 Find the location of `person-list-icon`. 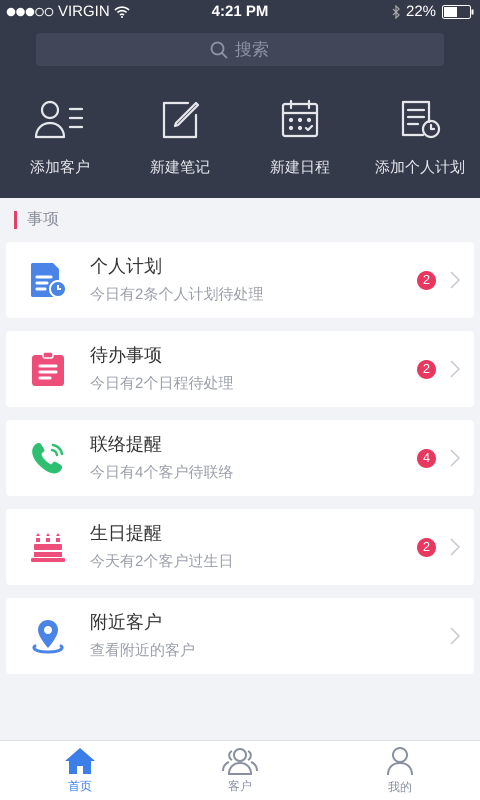

person-list-icon is located at coordinates (60, 119).